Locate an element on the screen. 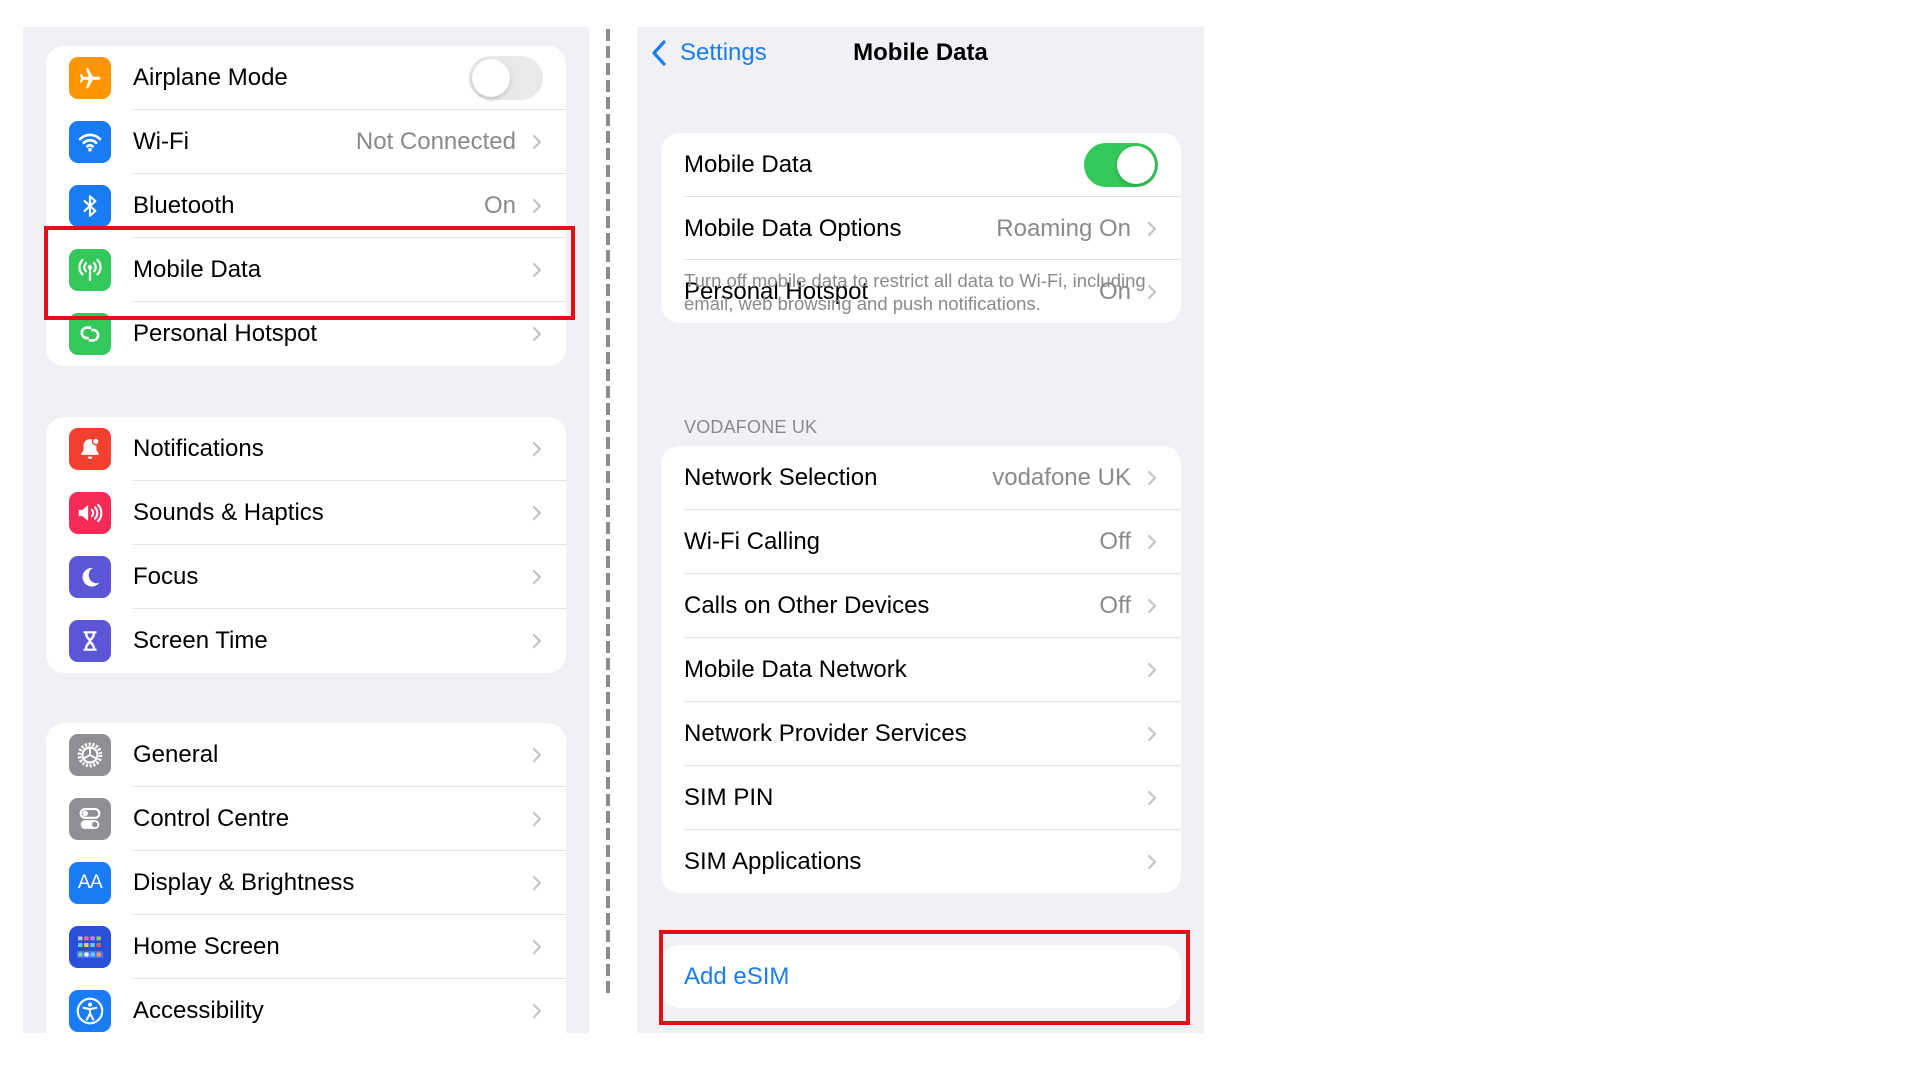 The height and width of the screenshot is (1080, 1920). hourglass-icon is located at coordinates (90, 641).